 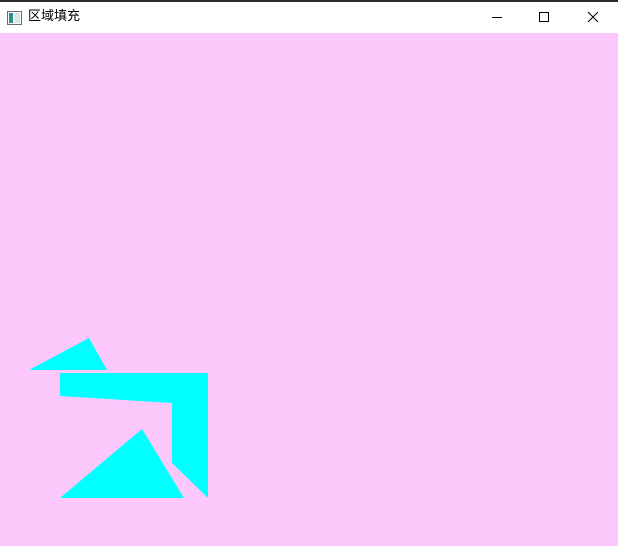 I want to click on minimize-icon, so click(x=497, y=17).